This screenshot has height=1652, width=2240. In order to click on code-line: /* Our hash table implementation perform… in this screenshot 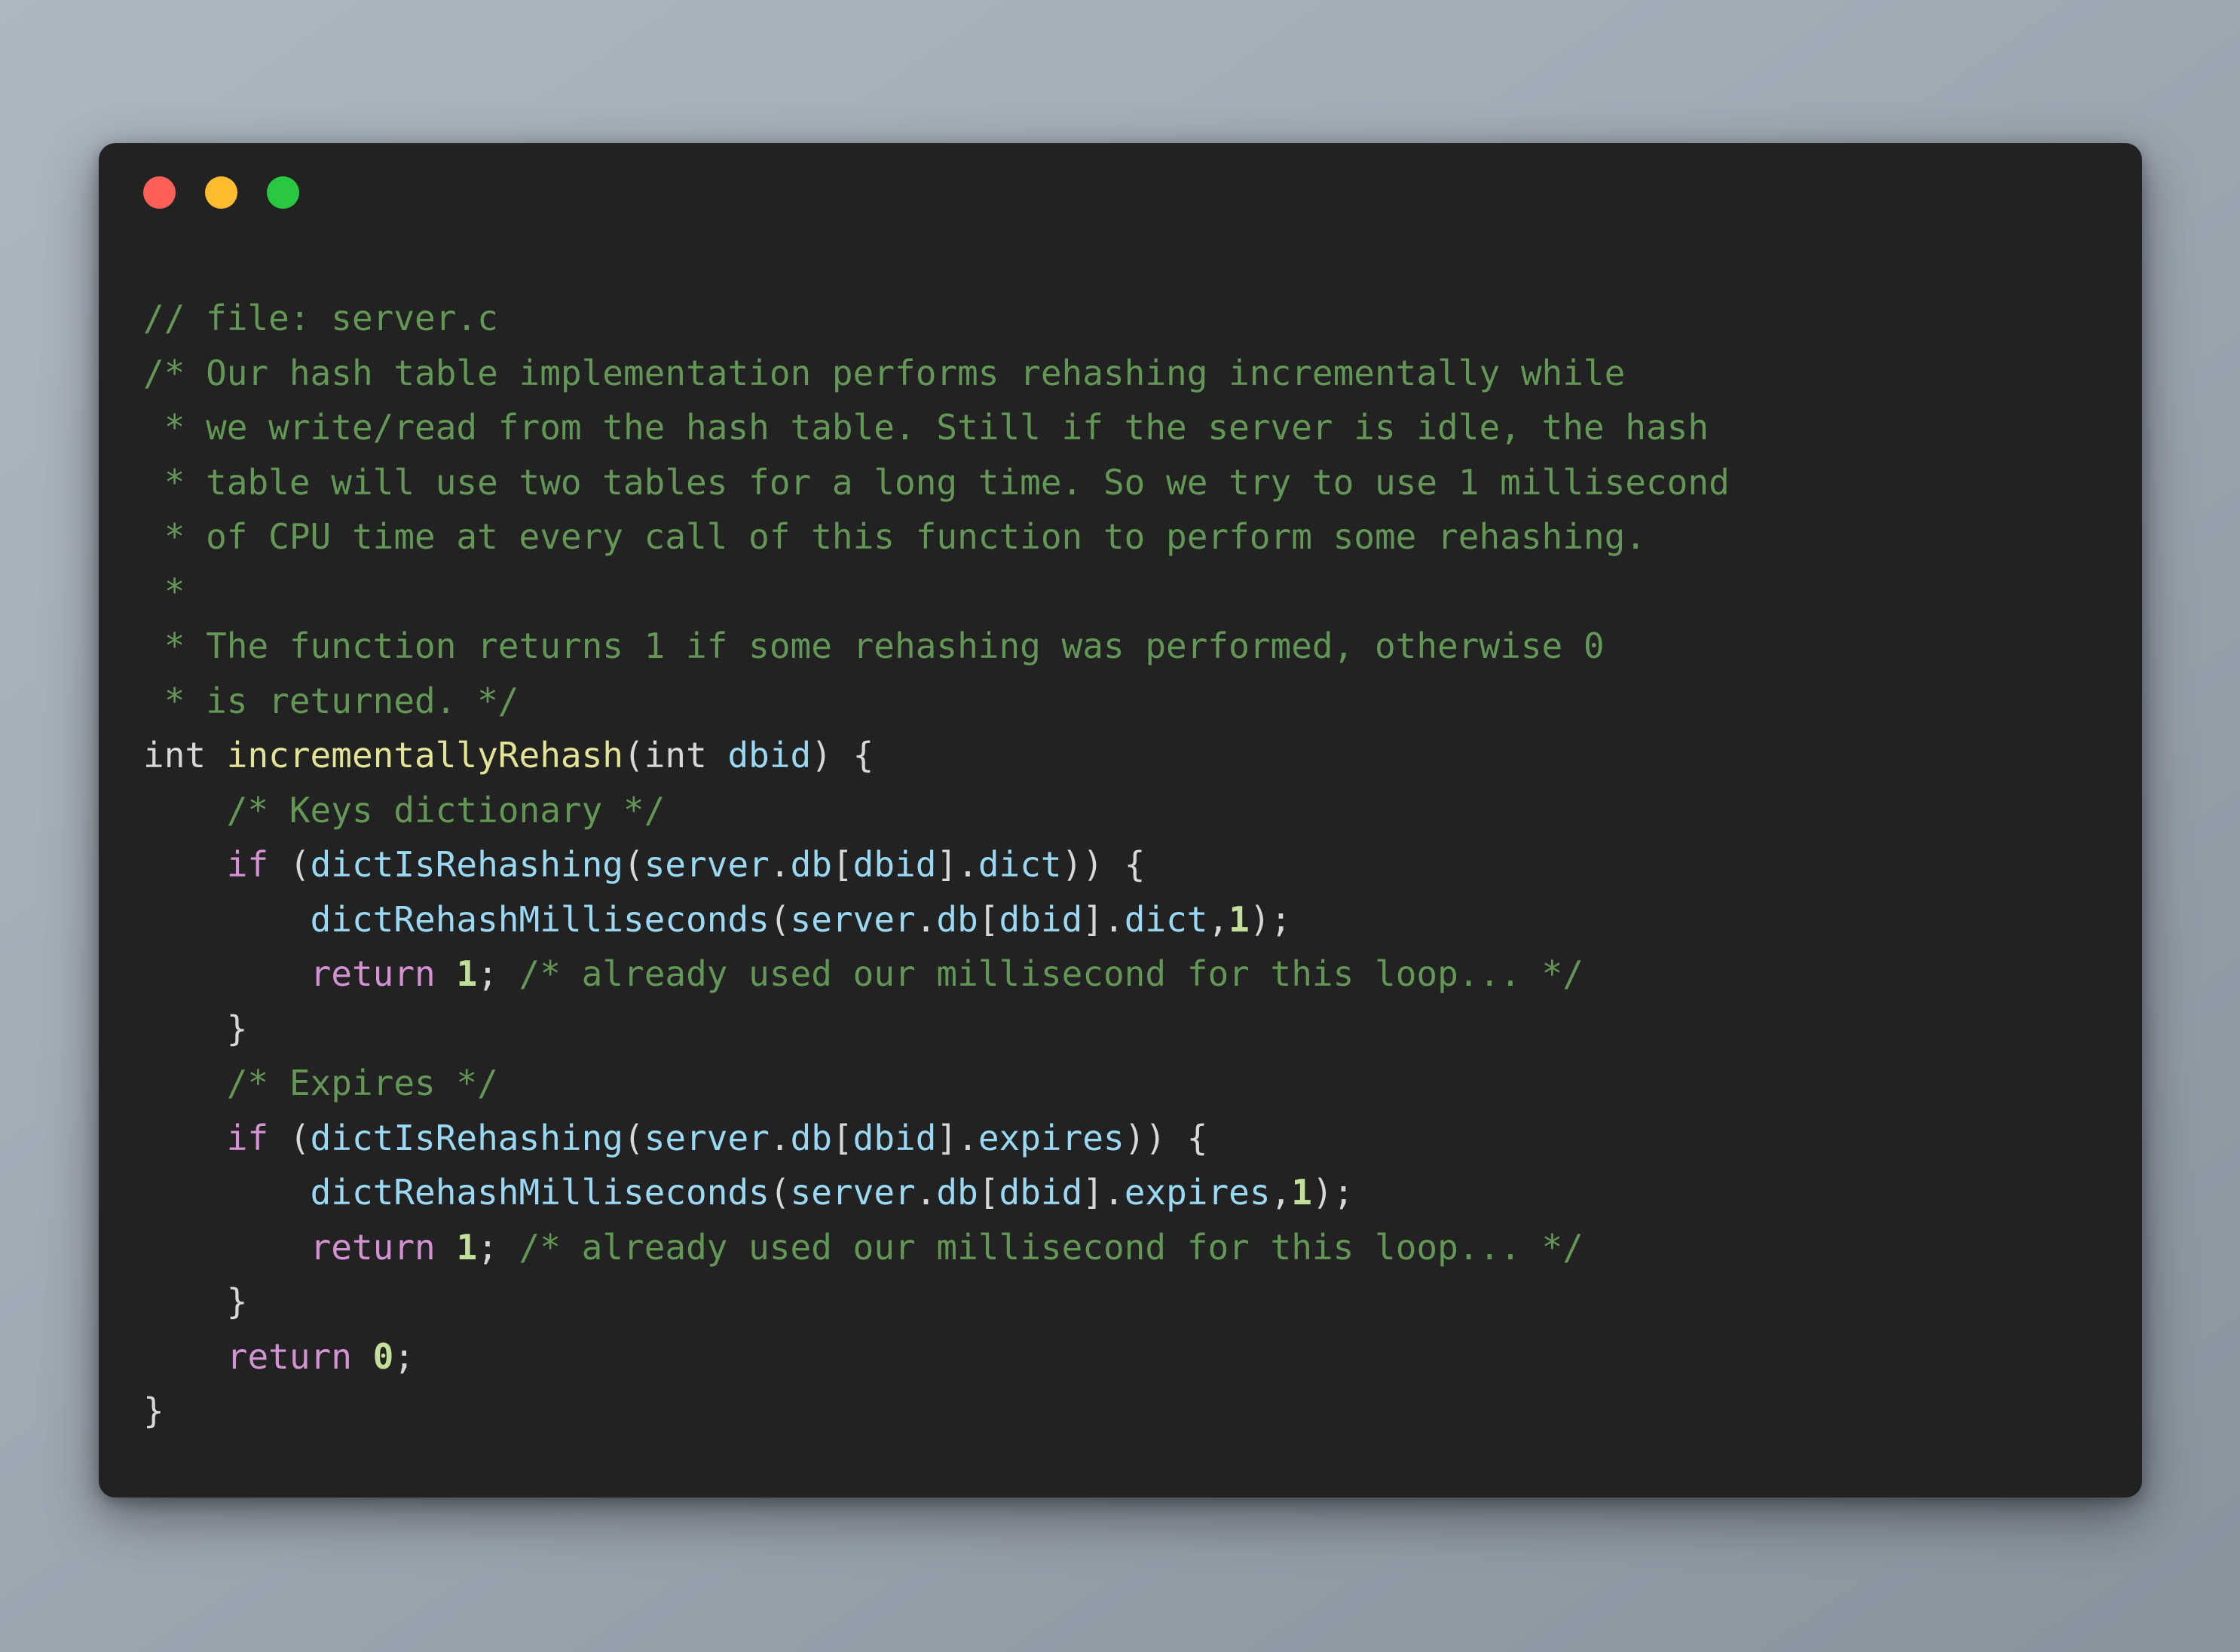, I will do `click(1127, 374)`.